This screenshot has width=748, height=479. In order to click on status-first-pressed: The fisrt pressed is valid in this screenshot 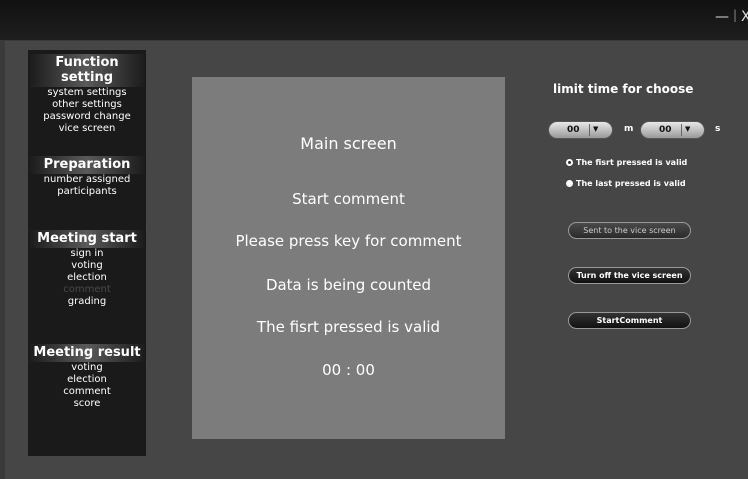, I will do `click(348, 327)`.